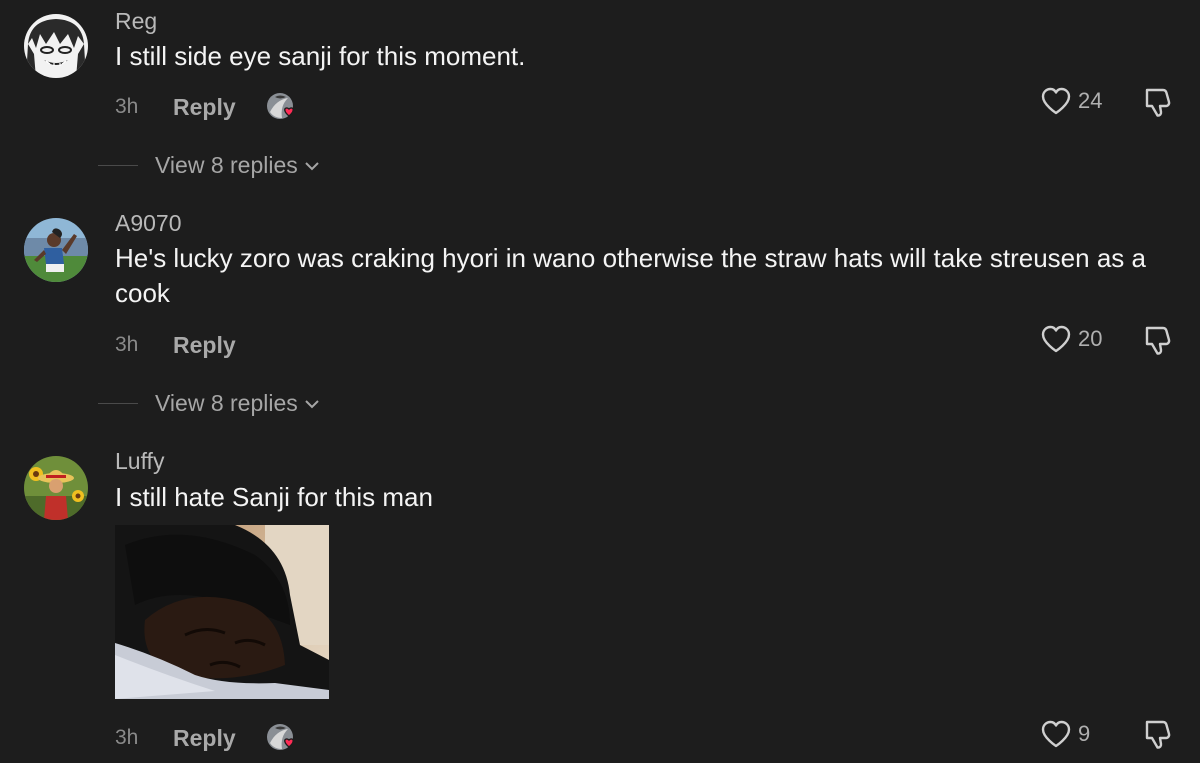 The height and width of the screenshot is (763, 1200). Describe the element at coordinates (274, 497) in the screenshot. I see `comment-text: I still hate Sanji for this man` at that location.